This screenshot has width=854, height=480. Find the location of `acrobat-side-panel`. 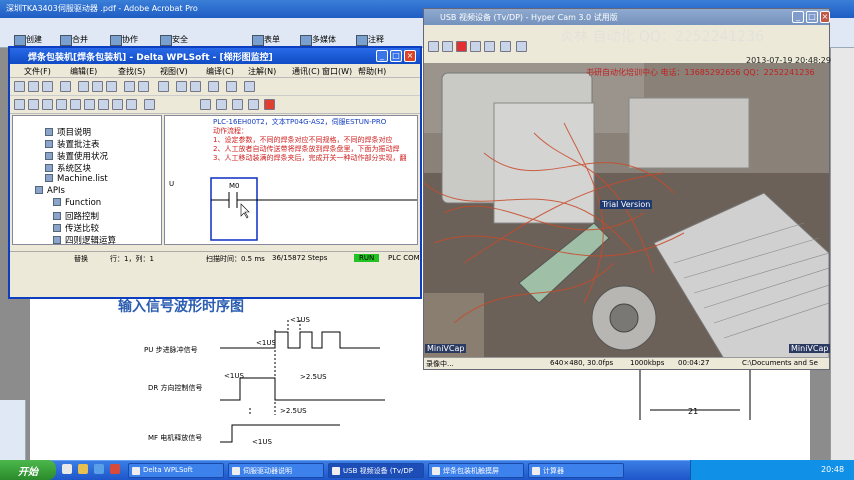

acrobat-side-panel is located at coordinates (13, 430).